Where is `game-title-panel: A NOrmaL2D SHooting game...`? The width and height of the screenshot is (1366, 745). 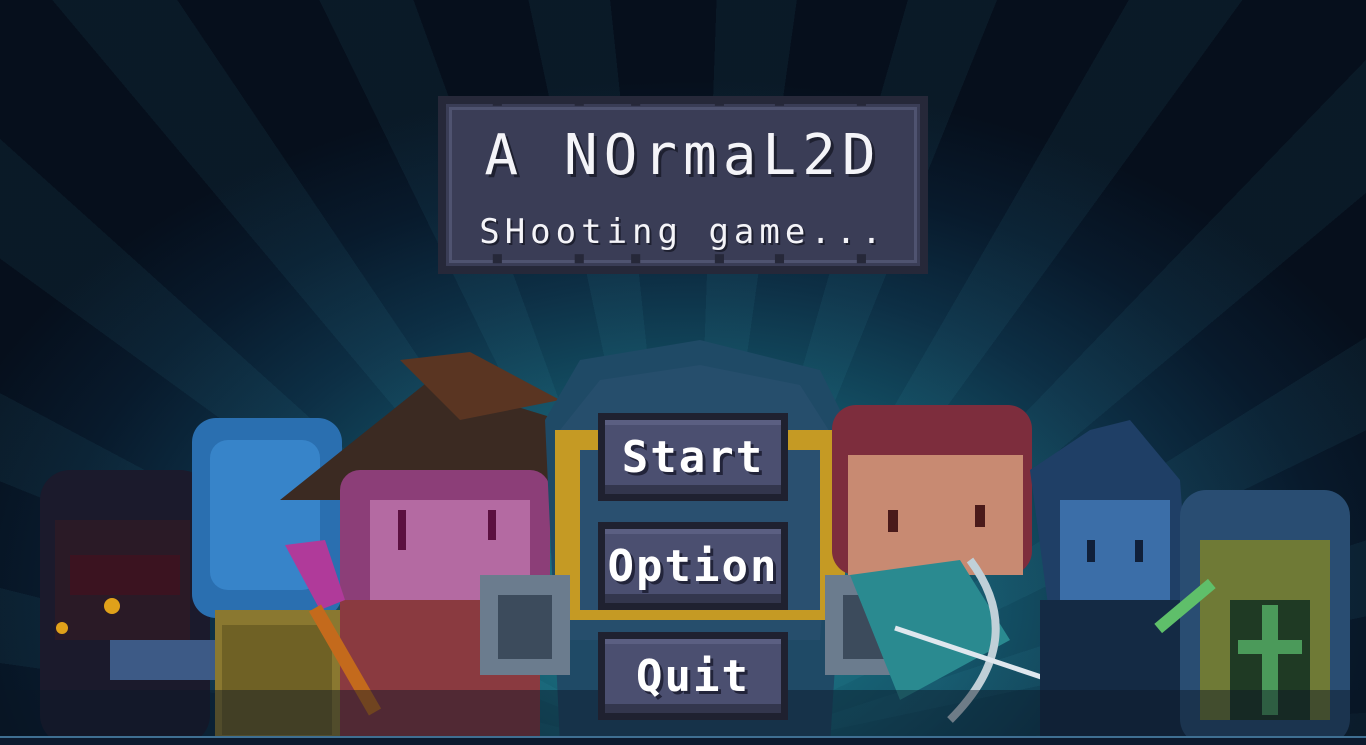
game-title-panel: A NOrmaL2D SHooting game... is located at coordinates (683, 185).